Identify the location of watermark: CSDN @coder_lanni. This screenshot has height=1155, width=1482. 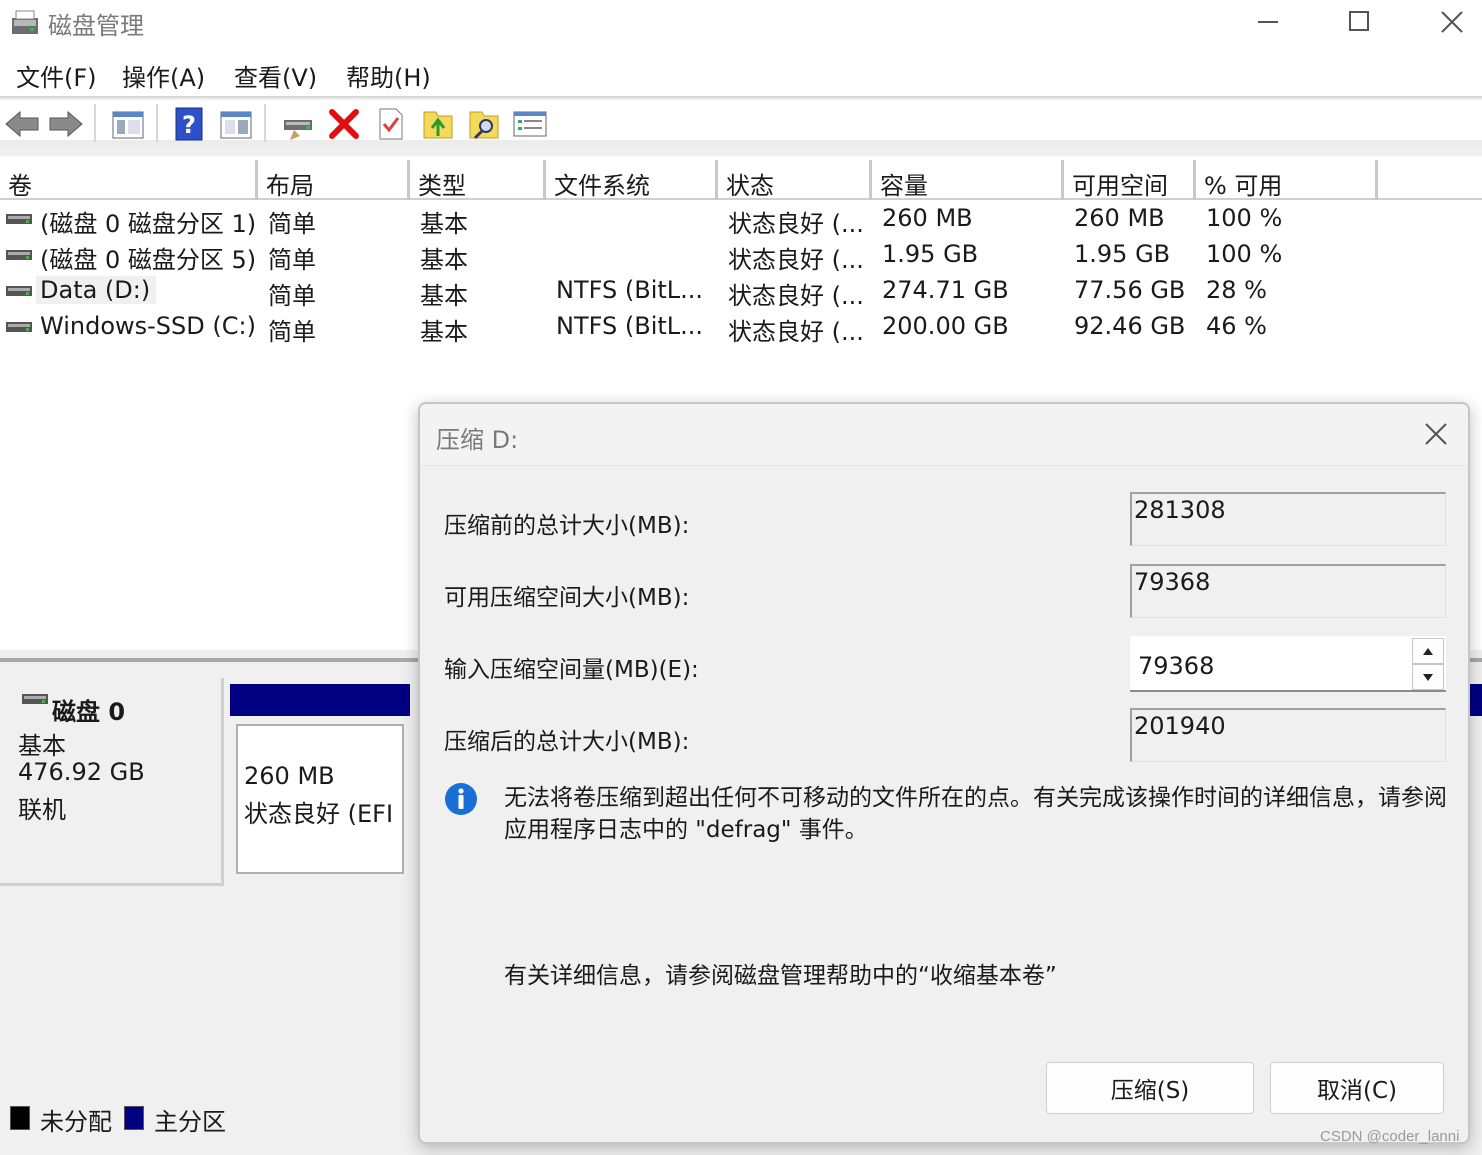
(1390, 1136).